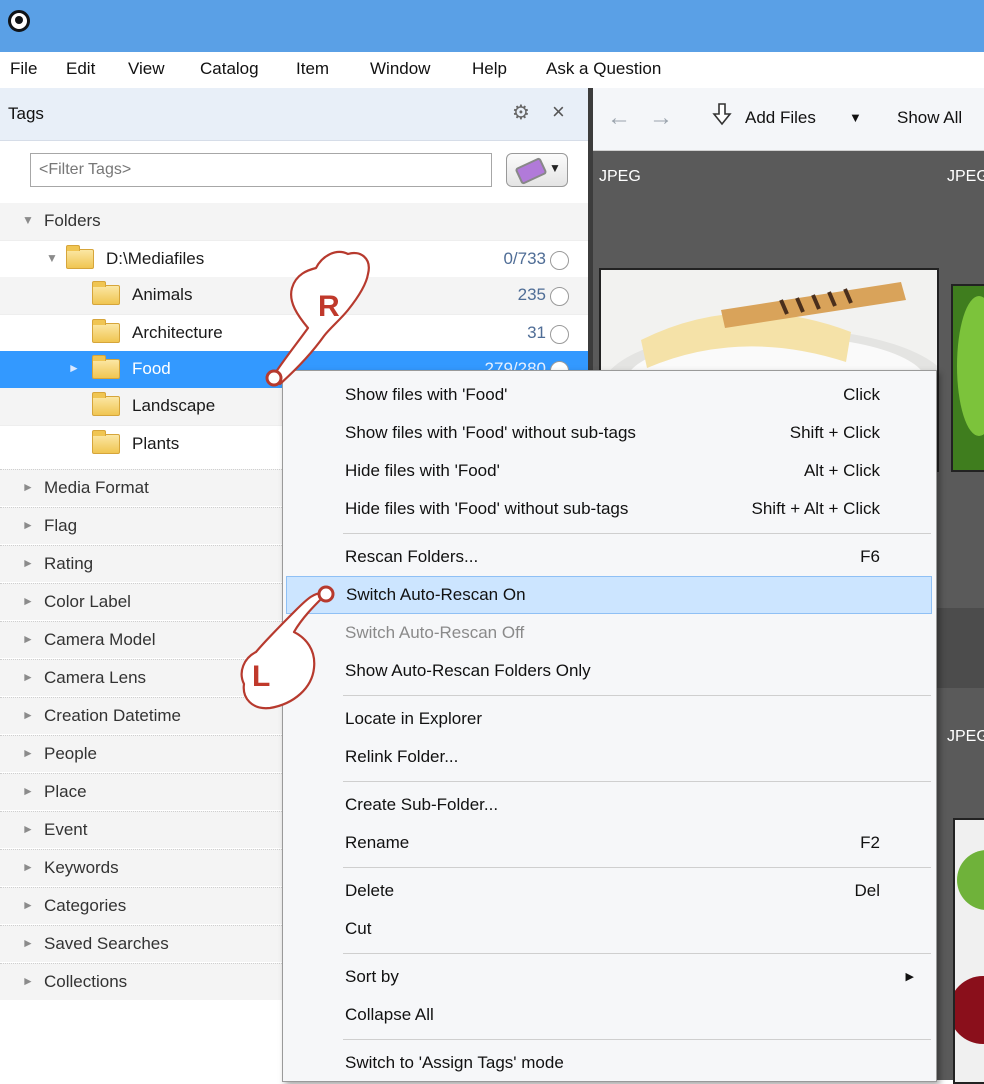 The image size is (984, 1084). Describe the element at coordinates (558, 112) in the screenshot. I see `close-icon: ×` at that location.